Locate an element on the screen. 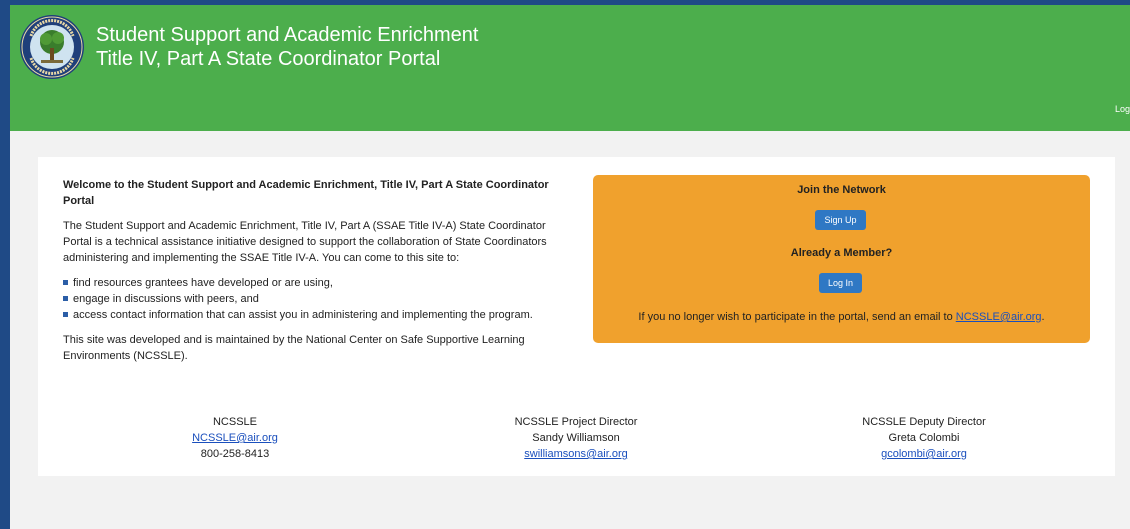 This screenshot has height=529, width=1130. site-title-line1: Student Support and Academic Enrichment is located at coordinates (287, 35).